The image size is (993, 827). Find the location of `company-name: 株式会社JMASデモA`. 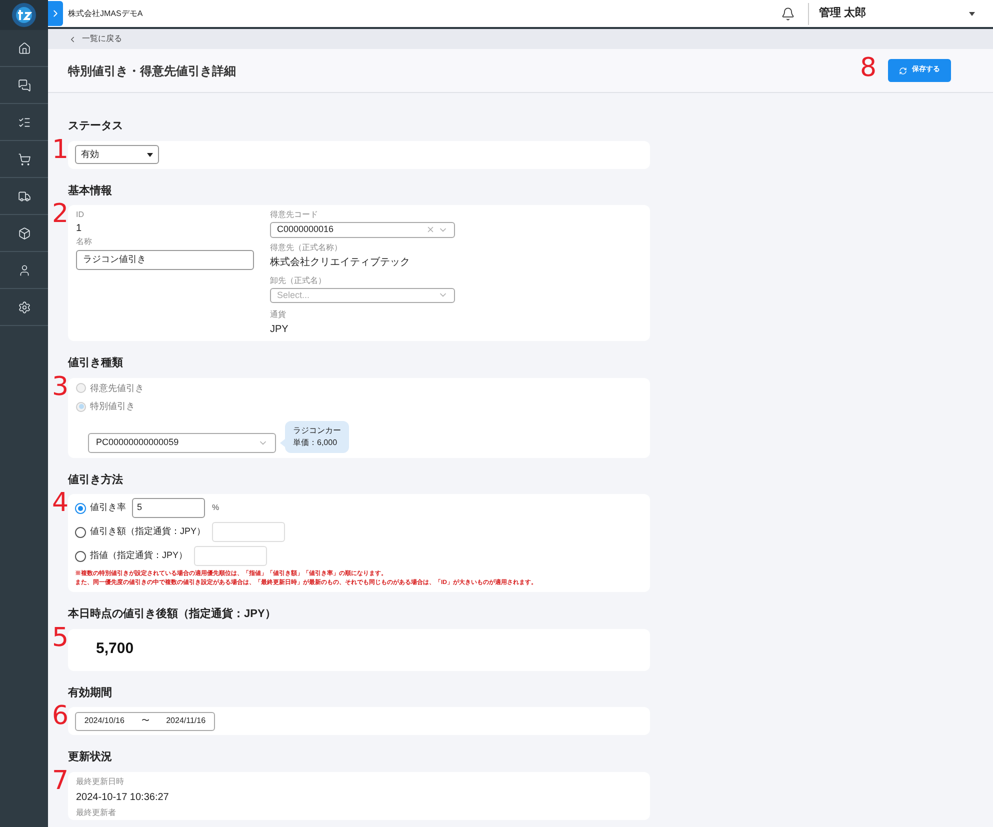

company-name: 株式会社JMASデモA is located at coordinates (105, 14).